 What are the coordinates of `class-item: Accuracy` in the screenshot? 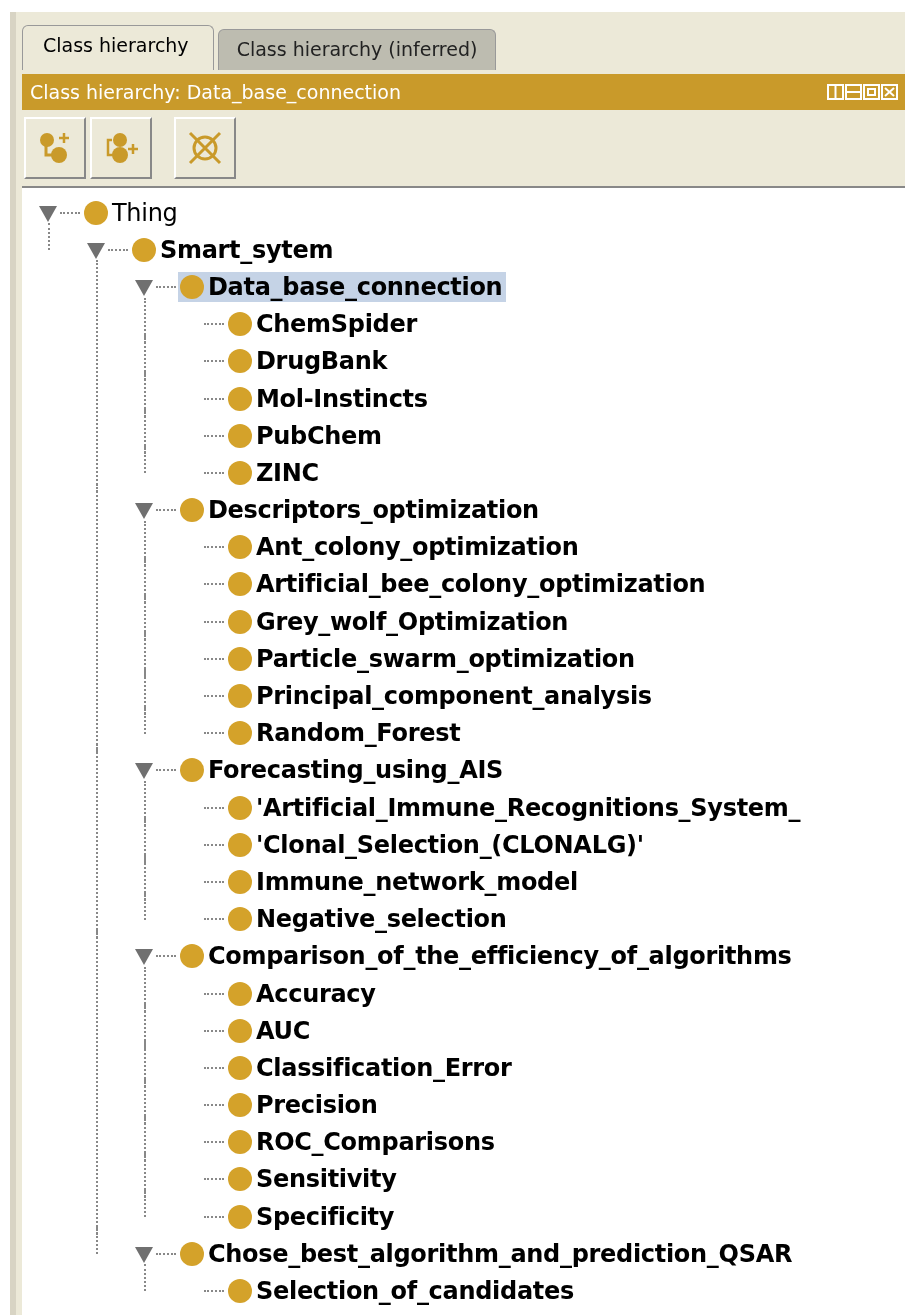 It's located at (303, 993).